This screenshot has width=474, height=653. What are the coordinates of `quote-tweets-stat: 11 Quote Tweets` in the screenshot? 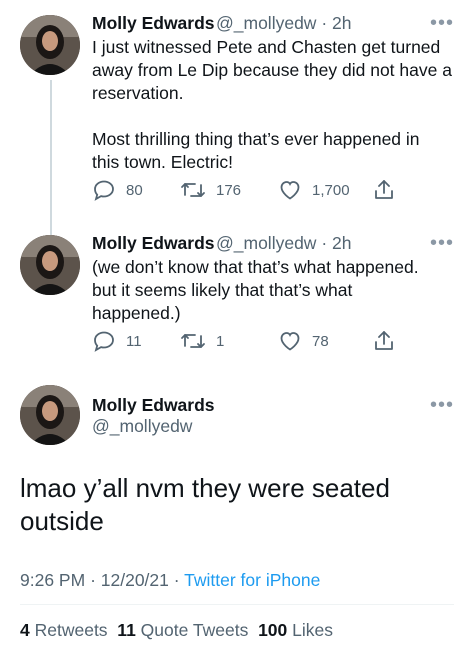 It's located at (182, 630).